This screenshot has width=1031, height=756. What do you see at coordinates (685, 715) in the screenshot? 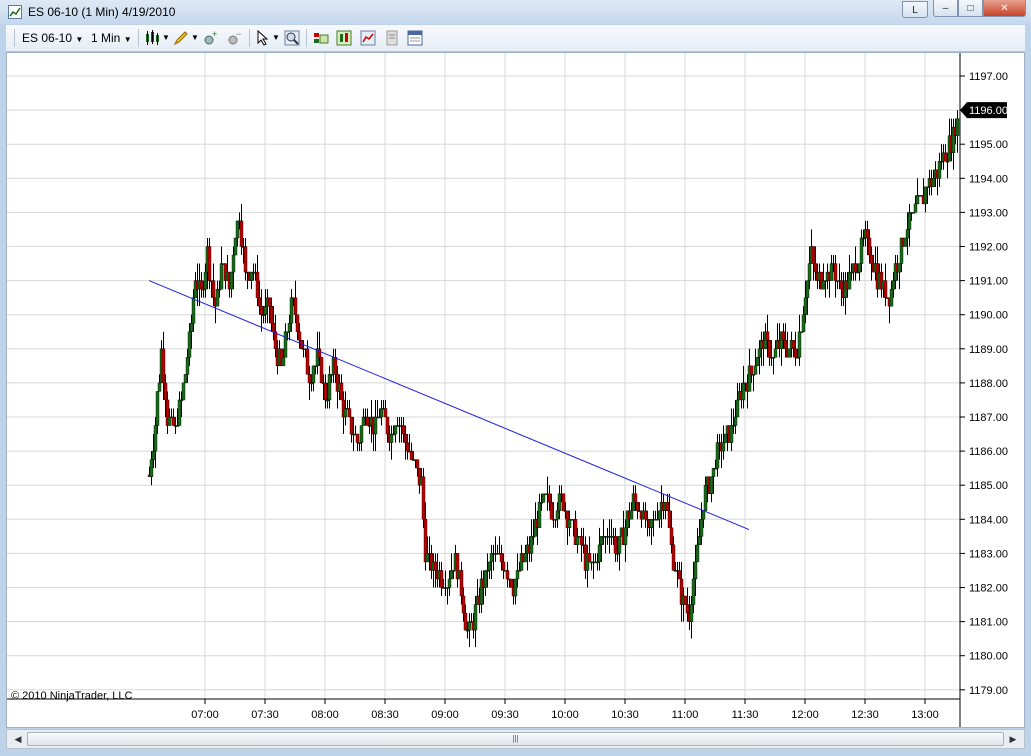
I see `x-tick-label: 11:00` at bounding box center [685, 715].